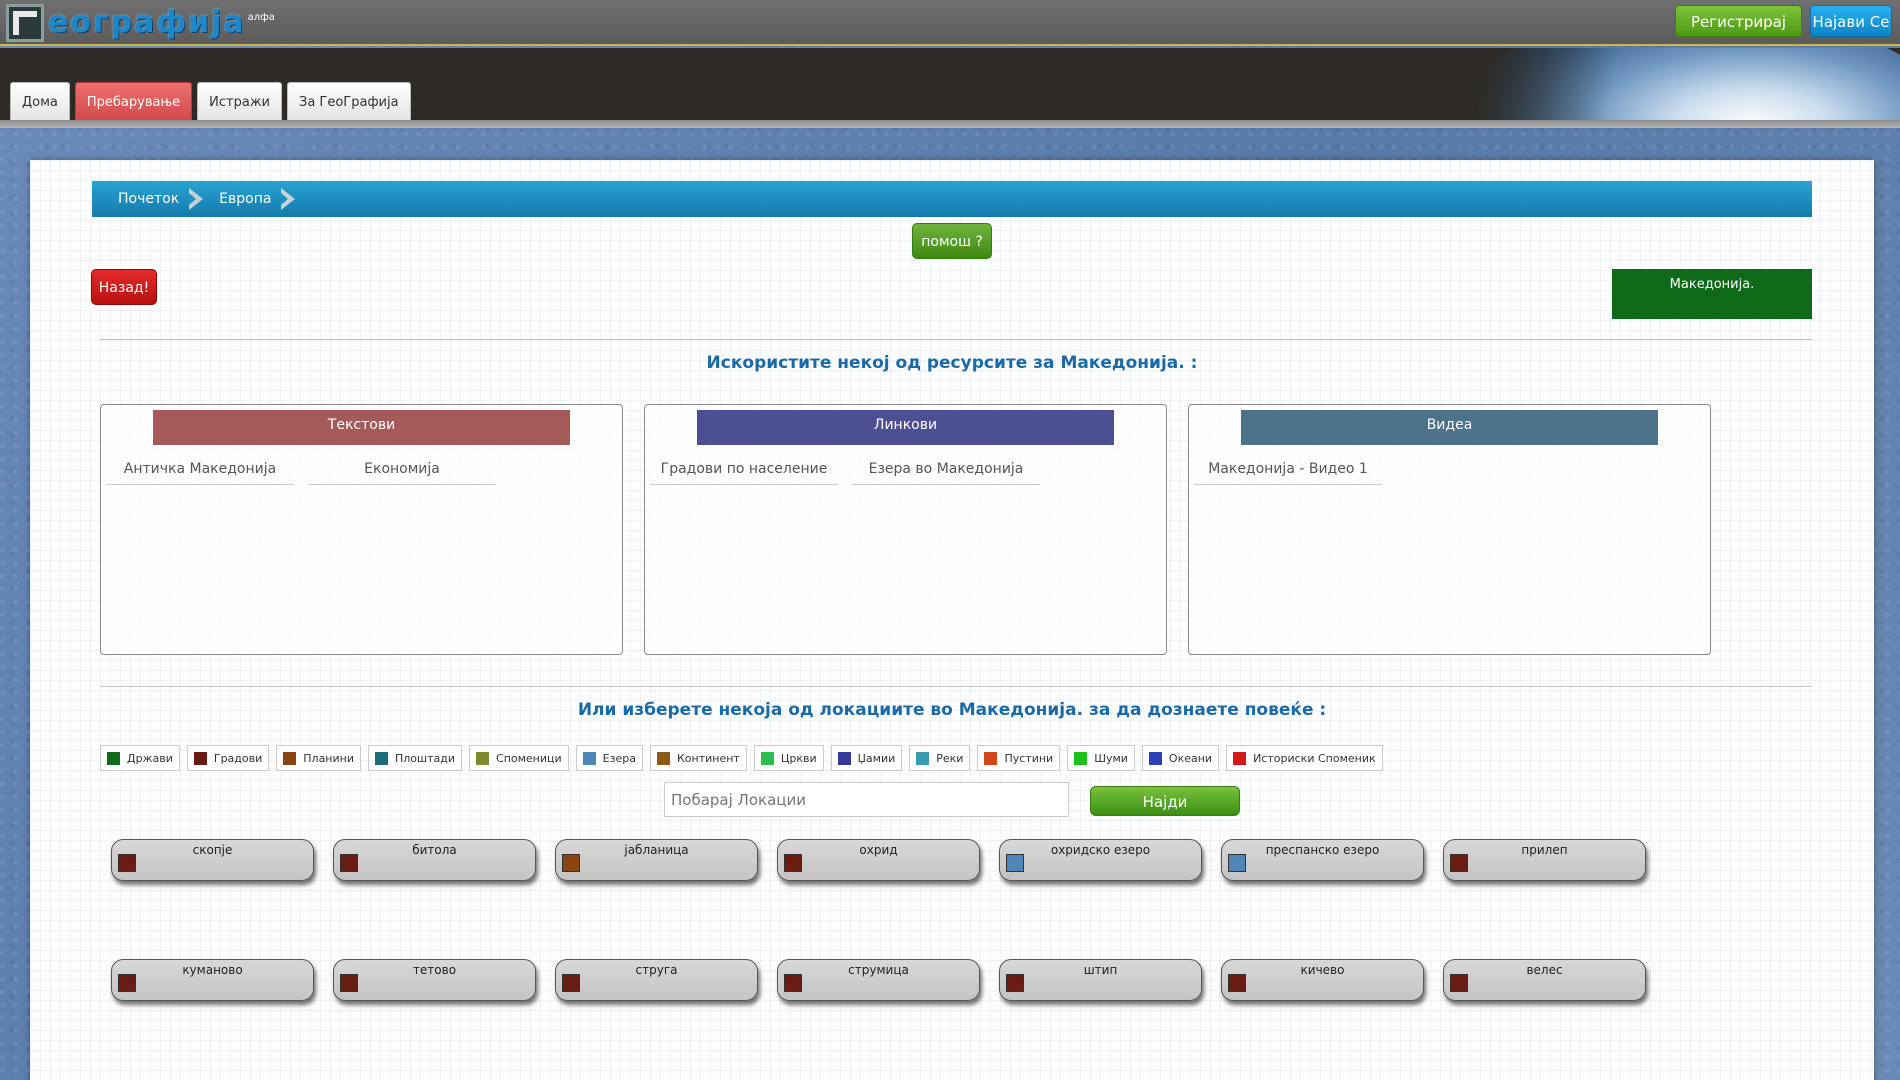  Describe the element at coordinates (200, 471) in the screenshot. I see `resource-link: Античка Македонија` at that location.